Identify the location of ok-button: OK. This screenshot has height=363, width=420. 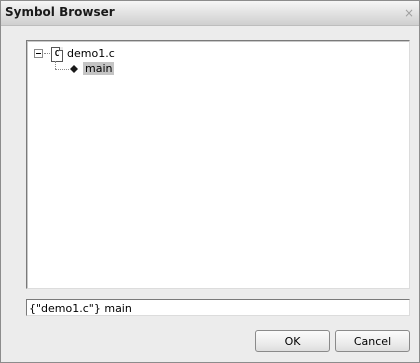
(292, 341).